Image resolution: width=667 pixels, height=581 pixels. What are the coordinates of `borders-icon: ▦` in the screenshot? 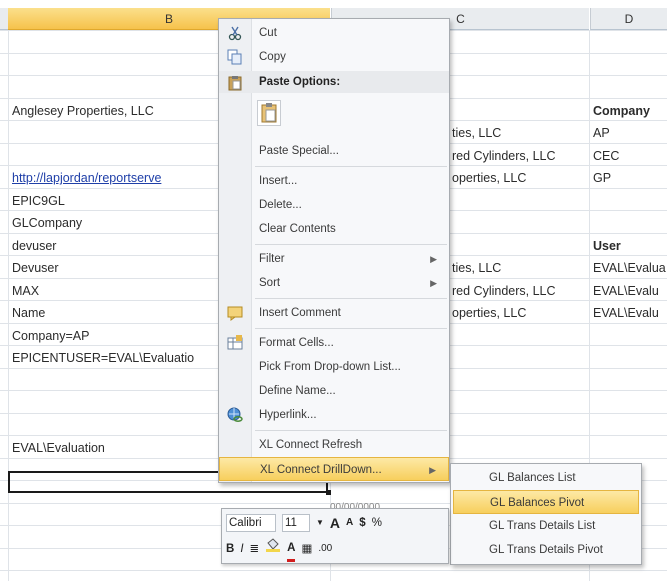 It's located at (306, 549).